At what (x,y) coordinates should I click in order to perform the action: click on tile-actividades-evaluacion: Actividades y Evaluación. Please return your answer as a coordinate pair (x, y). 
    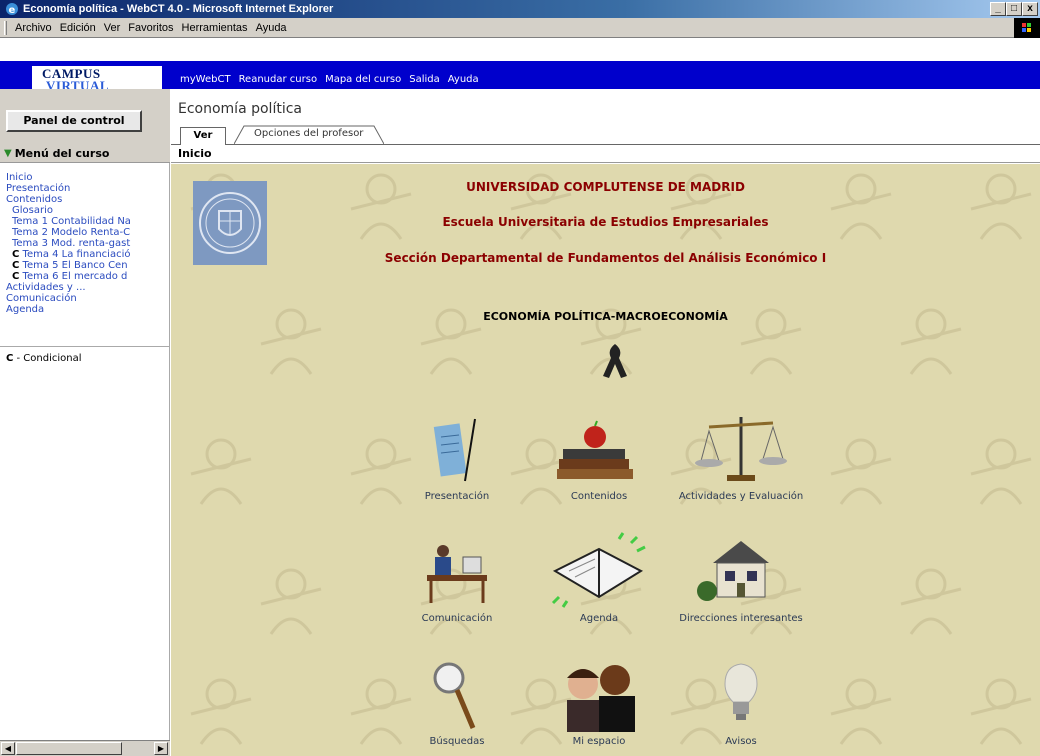
    Looking at the image, I should click on (741, 455).